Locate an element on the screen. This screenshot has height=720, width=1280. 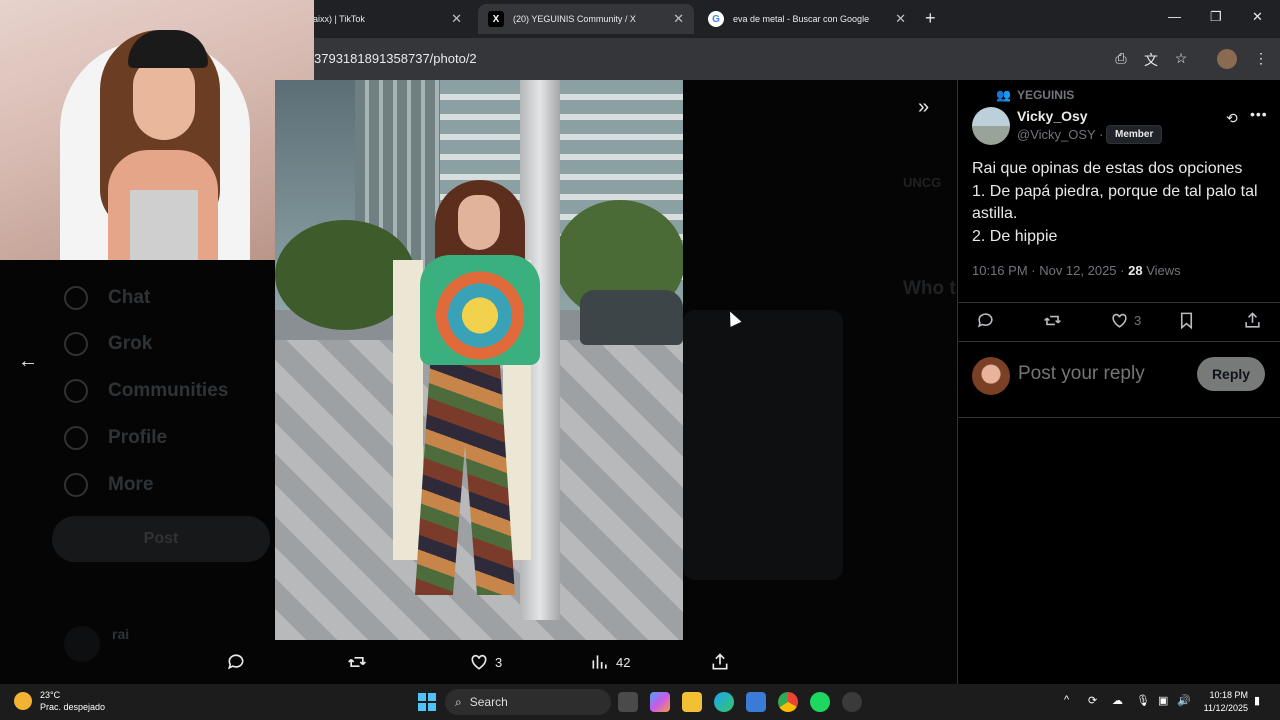
reply-composer: Reply is located at coordinates (1119, 380).